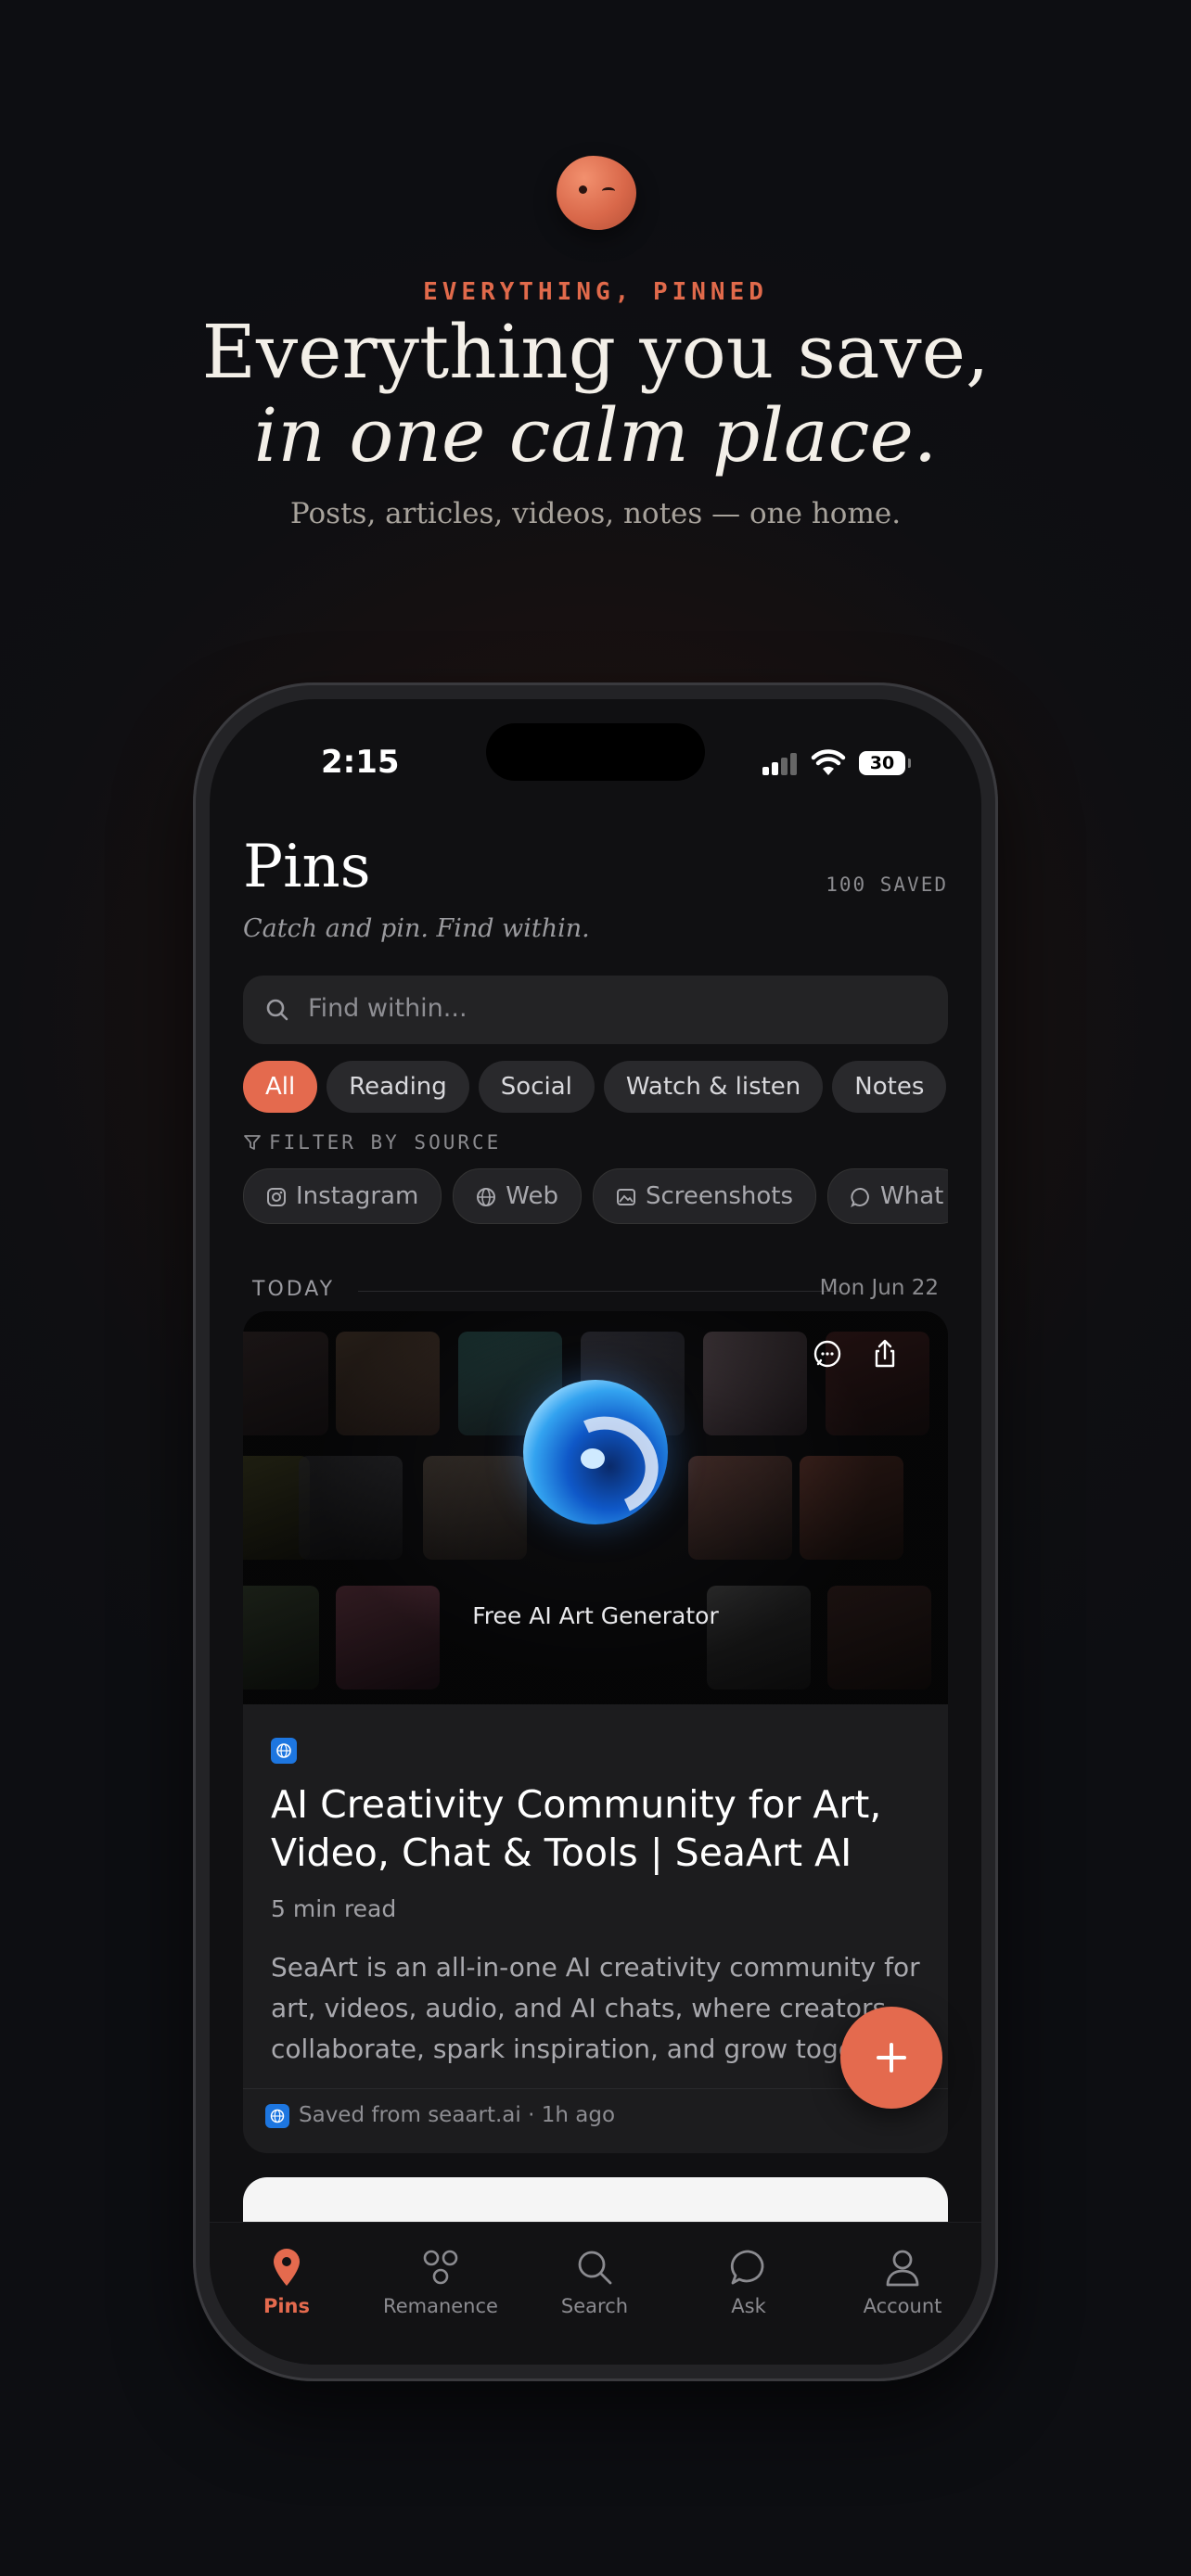 This screenshot has width=1191, height=2576. I want to click on page-title: Pins, so click(307, 867).